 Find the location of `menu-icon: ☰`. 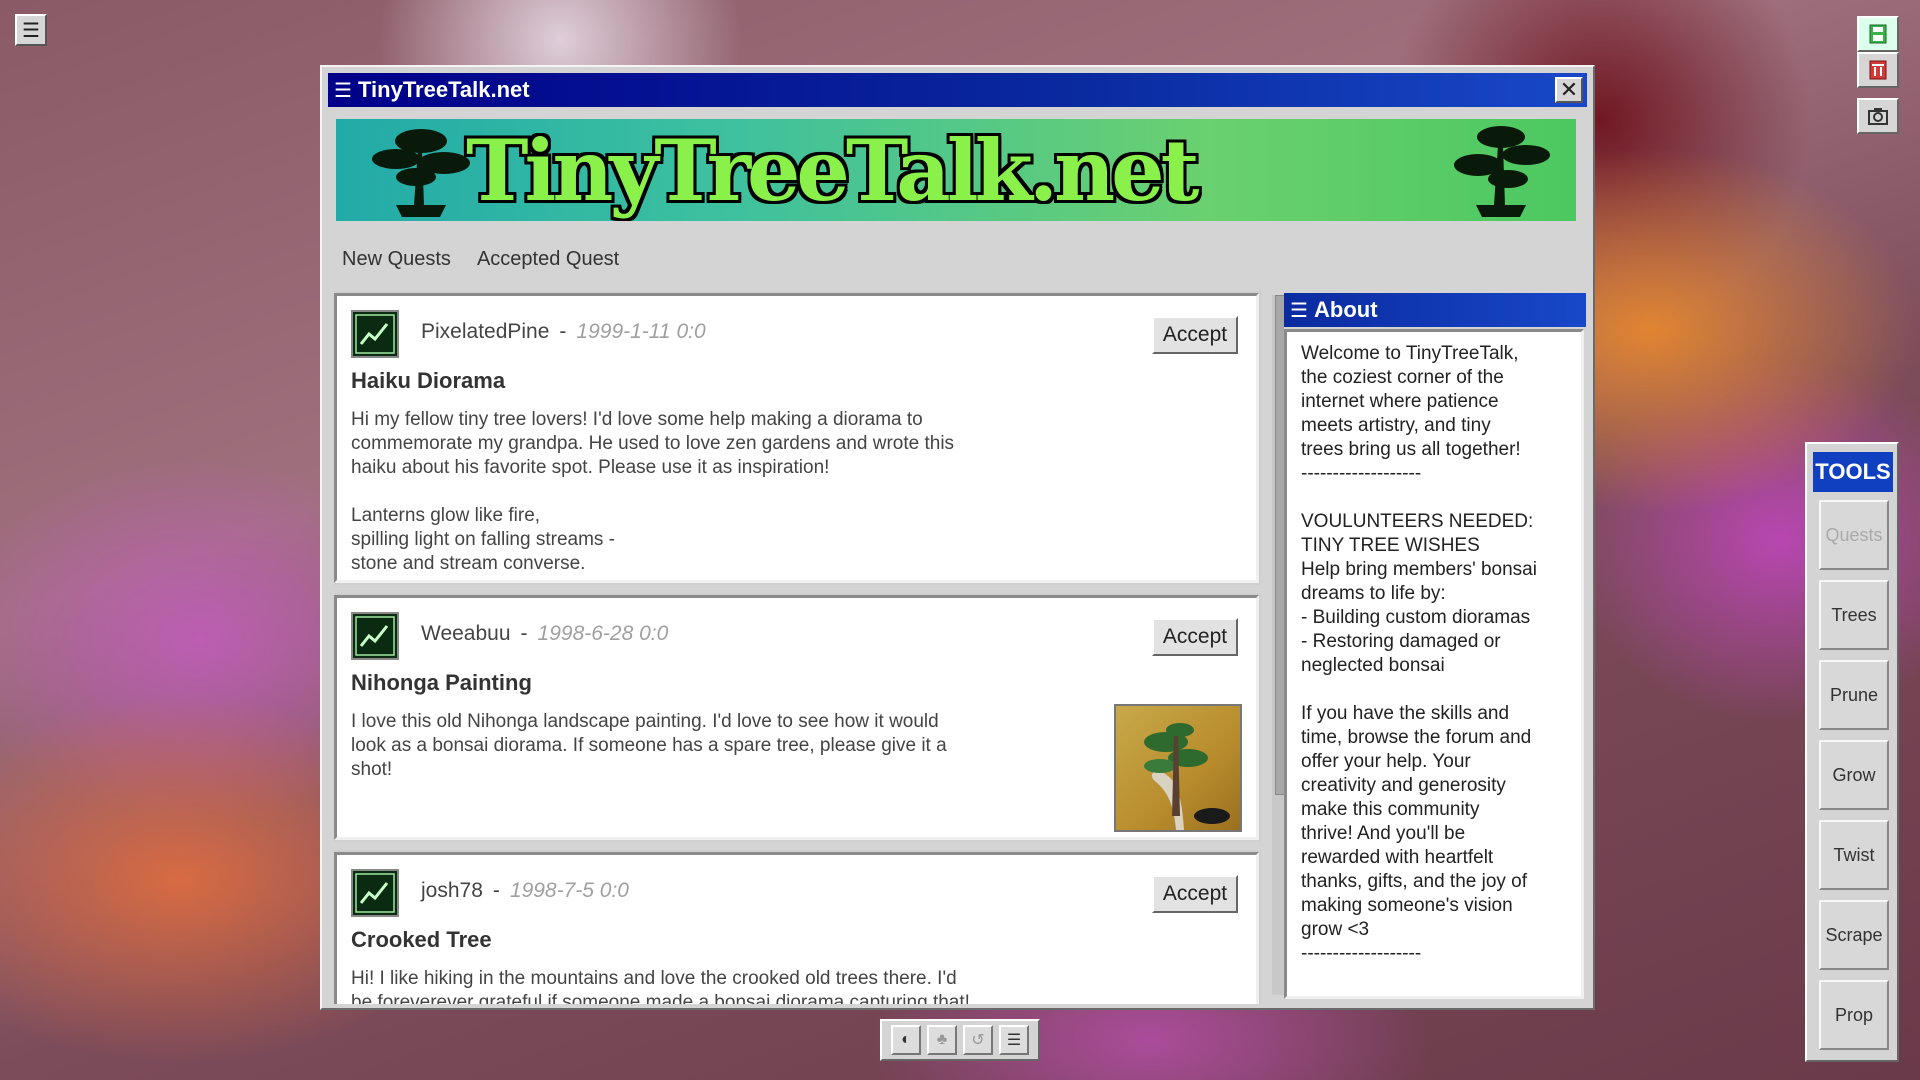

menu-icon: ☰ is located at coordinates (1014, 1040).